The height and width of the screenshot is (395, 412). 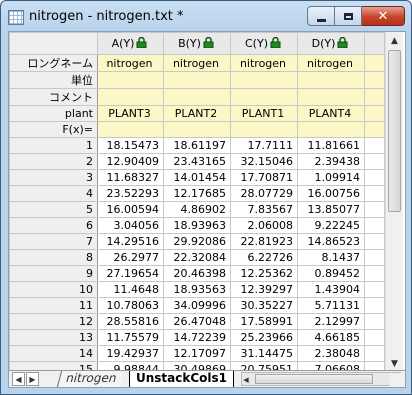 What do you see at coordinates (53, 97) in the screenshot?
I see `meta-row-label: コメント` at bounding box center [53, 97].